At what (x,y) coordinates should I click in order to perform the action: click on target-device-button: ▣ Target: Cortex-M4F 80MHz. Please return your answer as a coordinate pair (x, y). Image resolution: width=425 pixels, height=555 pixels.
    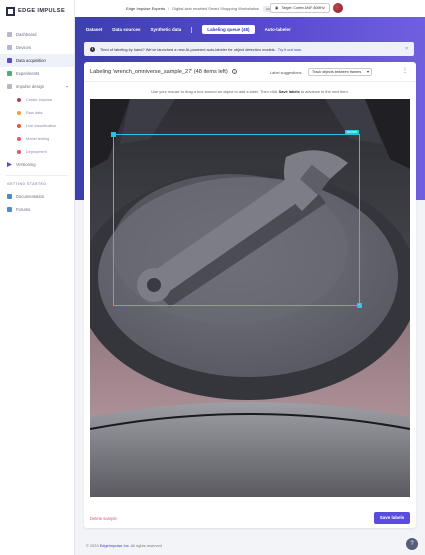
    Looking at the image, I should click on (300, 8).